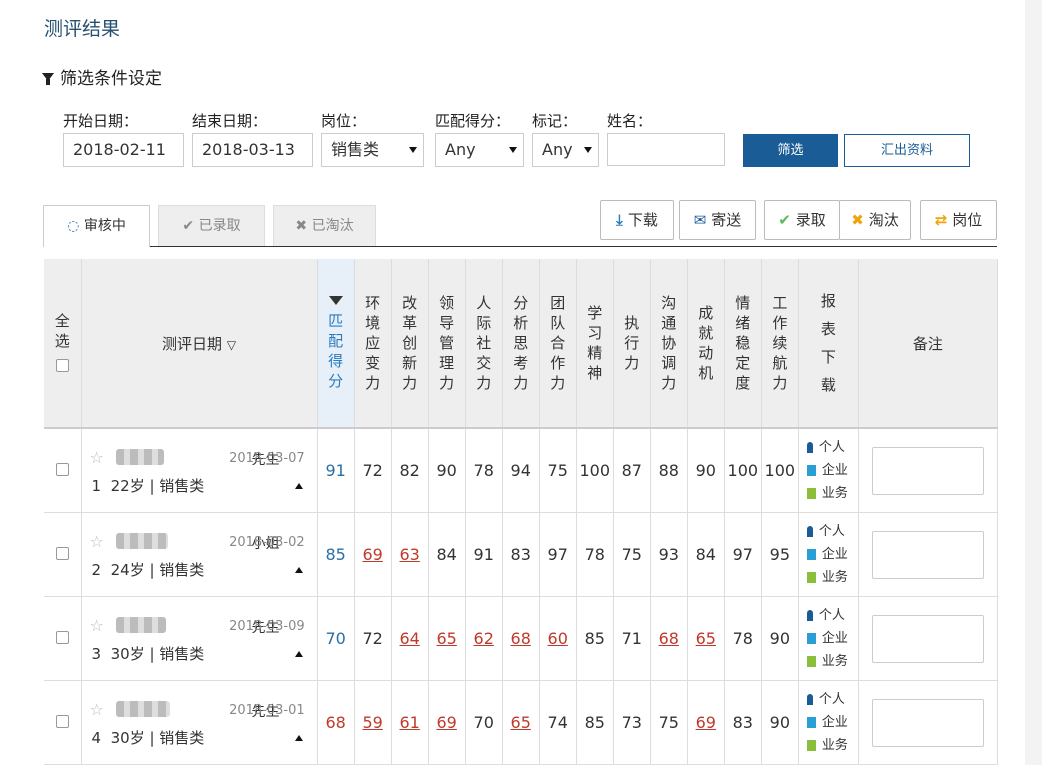  Describe the element at coordinates (231, 344) in the screenshot. I see `sort-caret-icon: ▽` at that location.